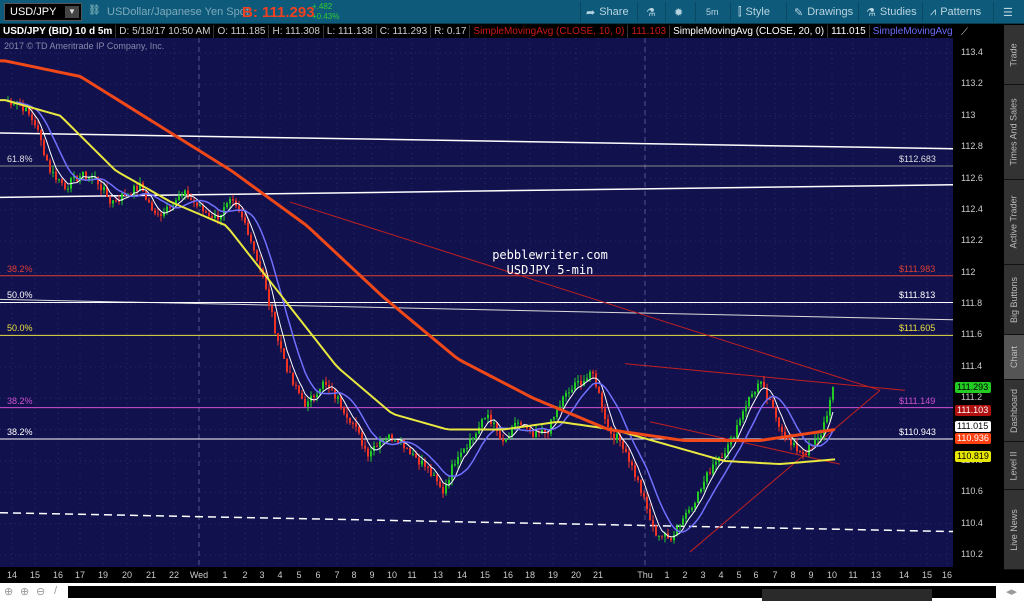  What do you see at coordinates (532, 593) in the screenshot?
I see `chart-scrollbar` at bounding box center [532, 593].